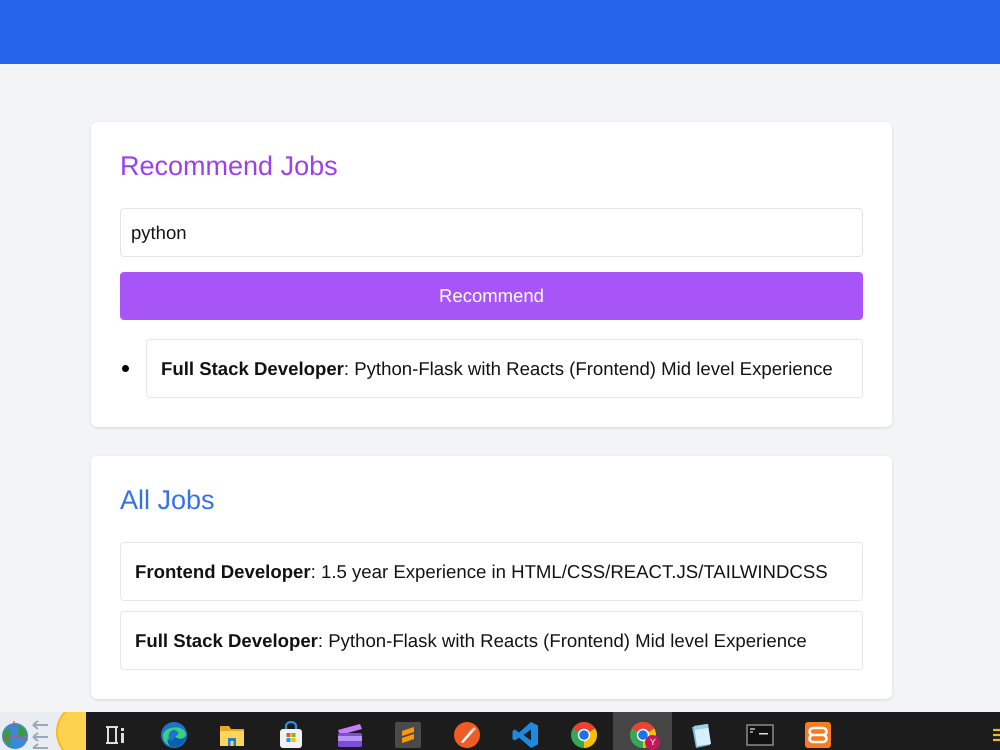  Describe the element at coordinates (174, 735) in the screenshot. I see `swirl-icon` at that location.